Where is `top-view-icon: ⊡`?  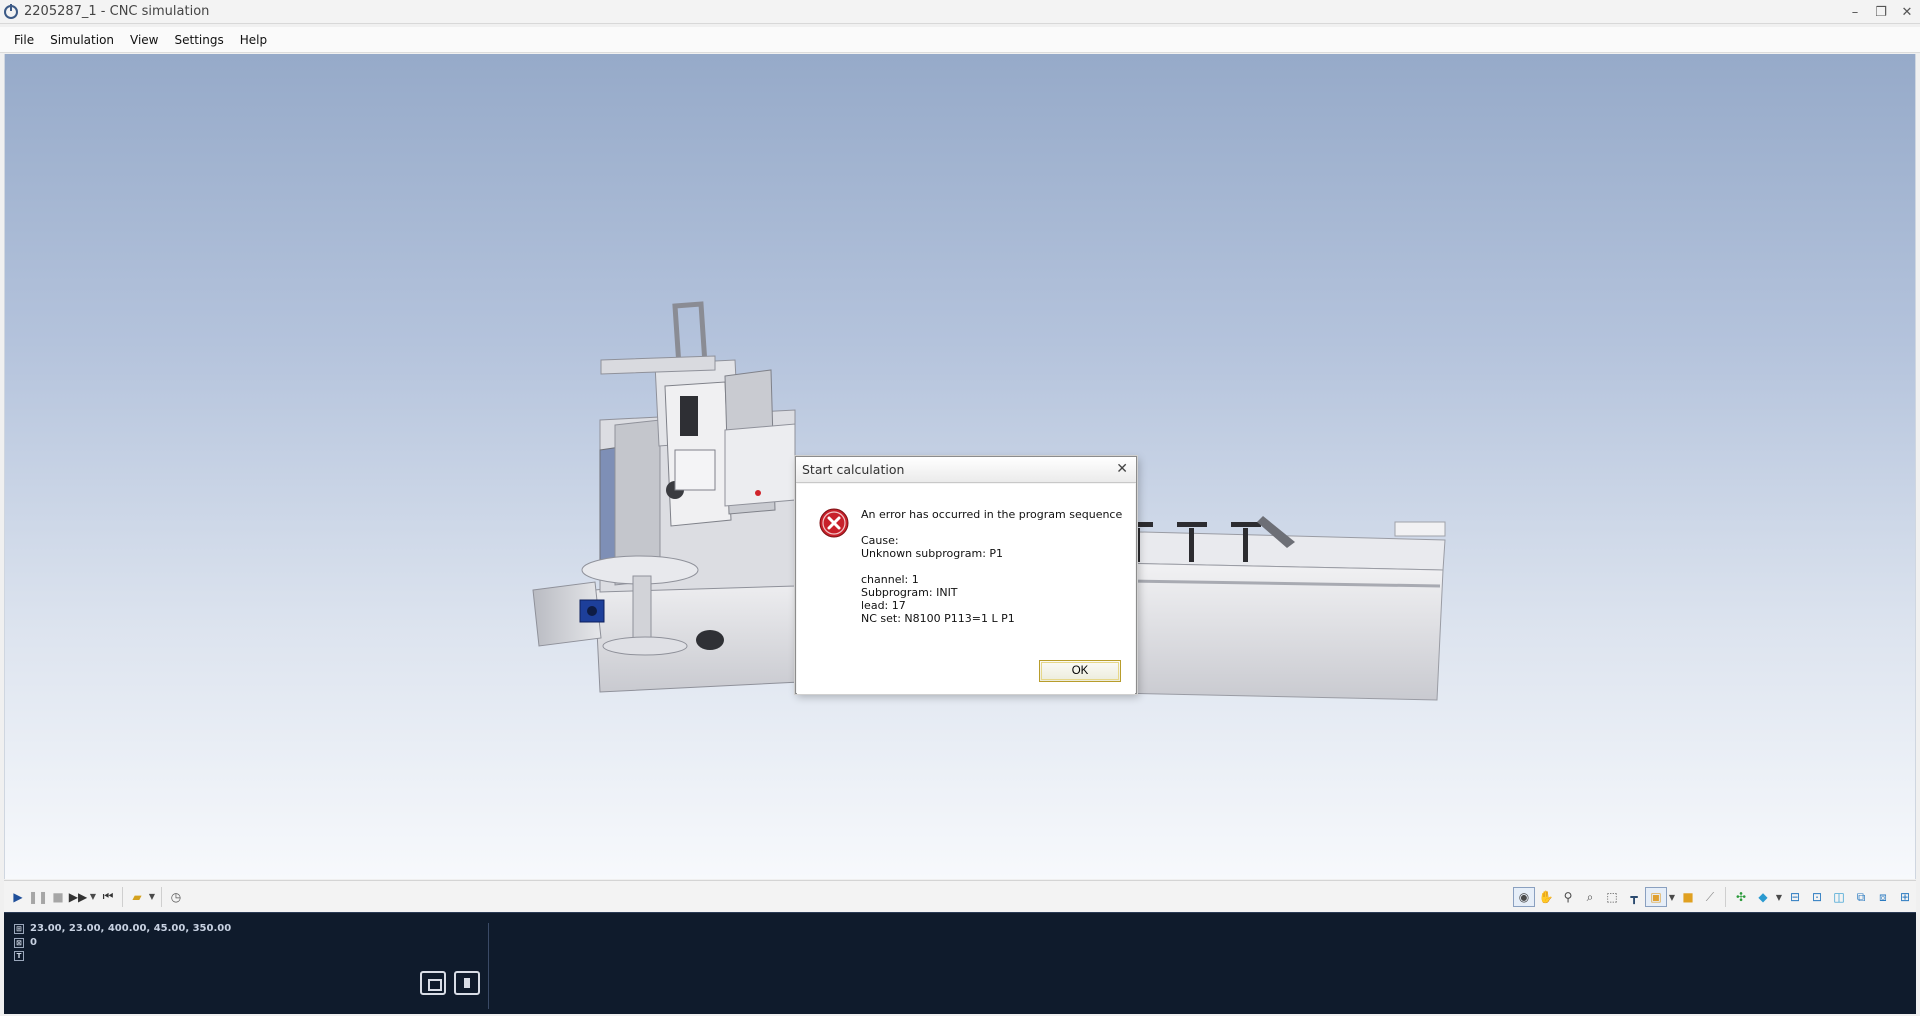 top-view-icon: ⊡ is located at coordinates (1817, 897).